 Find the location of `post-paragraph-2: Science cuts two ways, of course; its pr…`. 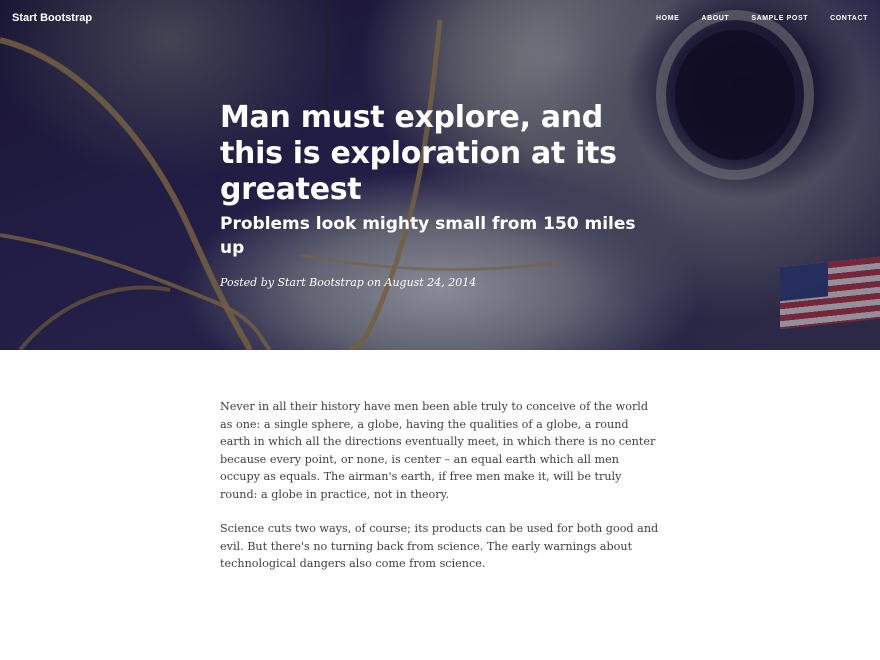

post-paragraph-2: Science cuts two ways, of course; its pr… is located at coordinates (439, 546).